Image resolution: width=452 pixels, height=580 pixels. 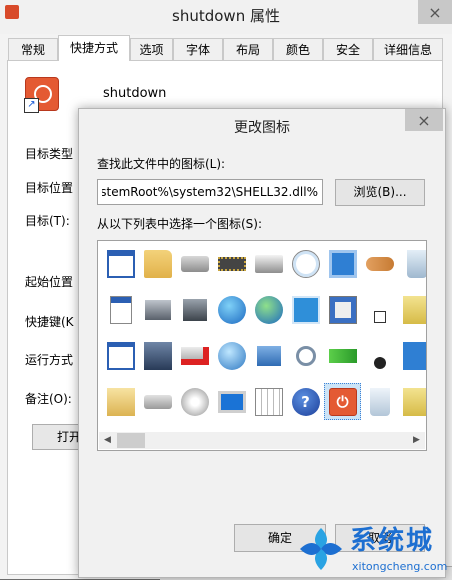 I want to click on scroll-left-icon: ◀, so click(x=107, y=440).